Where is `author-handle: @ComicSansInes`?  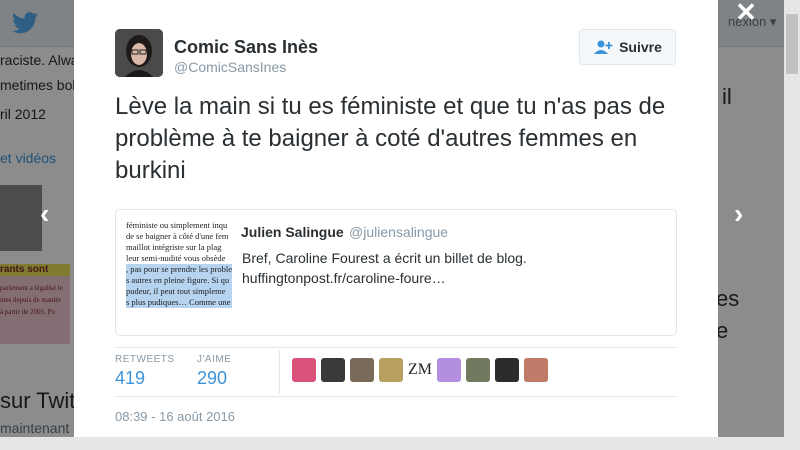 author-handle: @ComicSansInes is located at coordinates (230, 67).